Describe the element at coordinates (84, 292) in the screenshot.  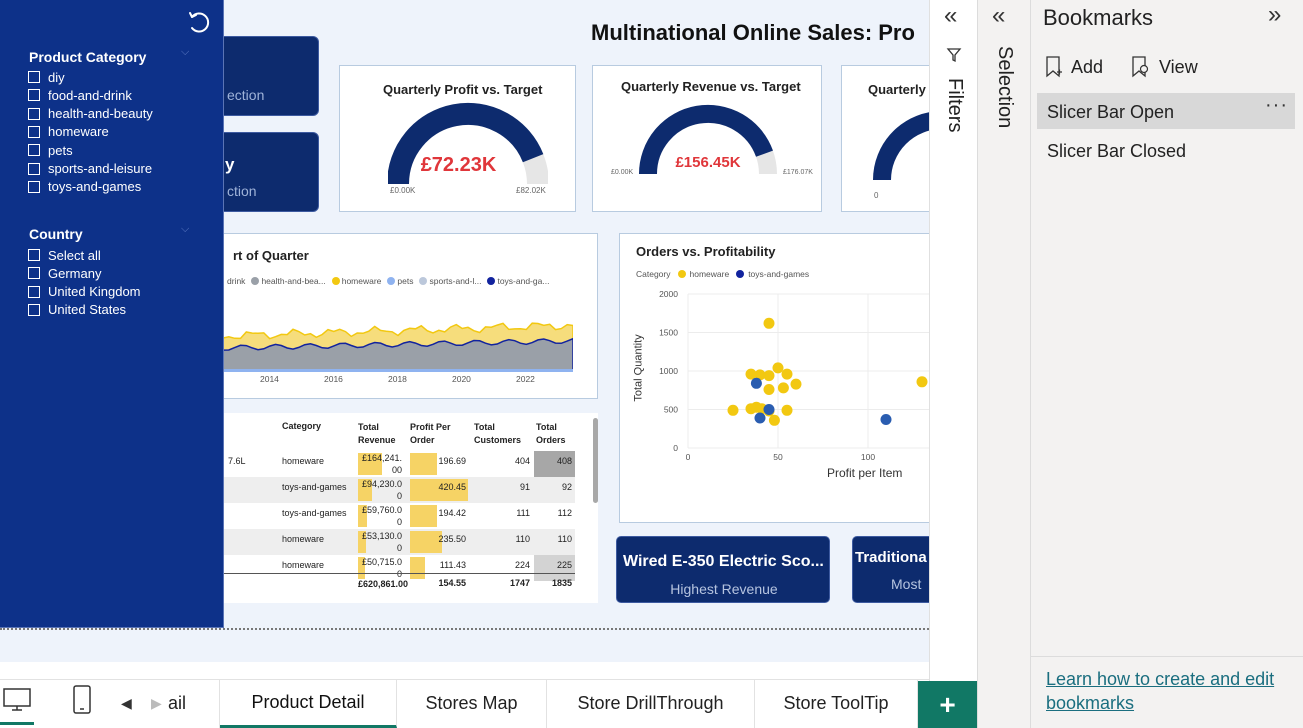
I see `country-option: United Kingdom` at that location.